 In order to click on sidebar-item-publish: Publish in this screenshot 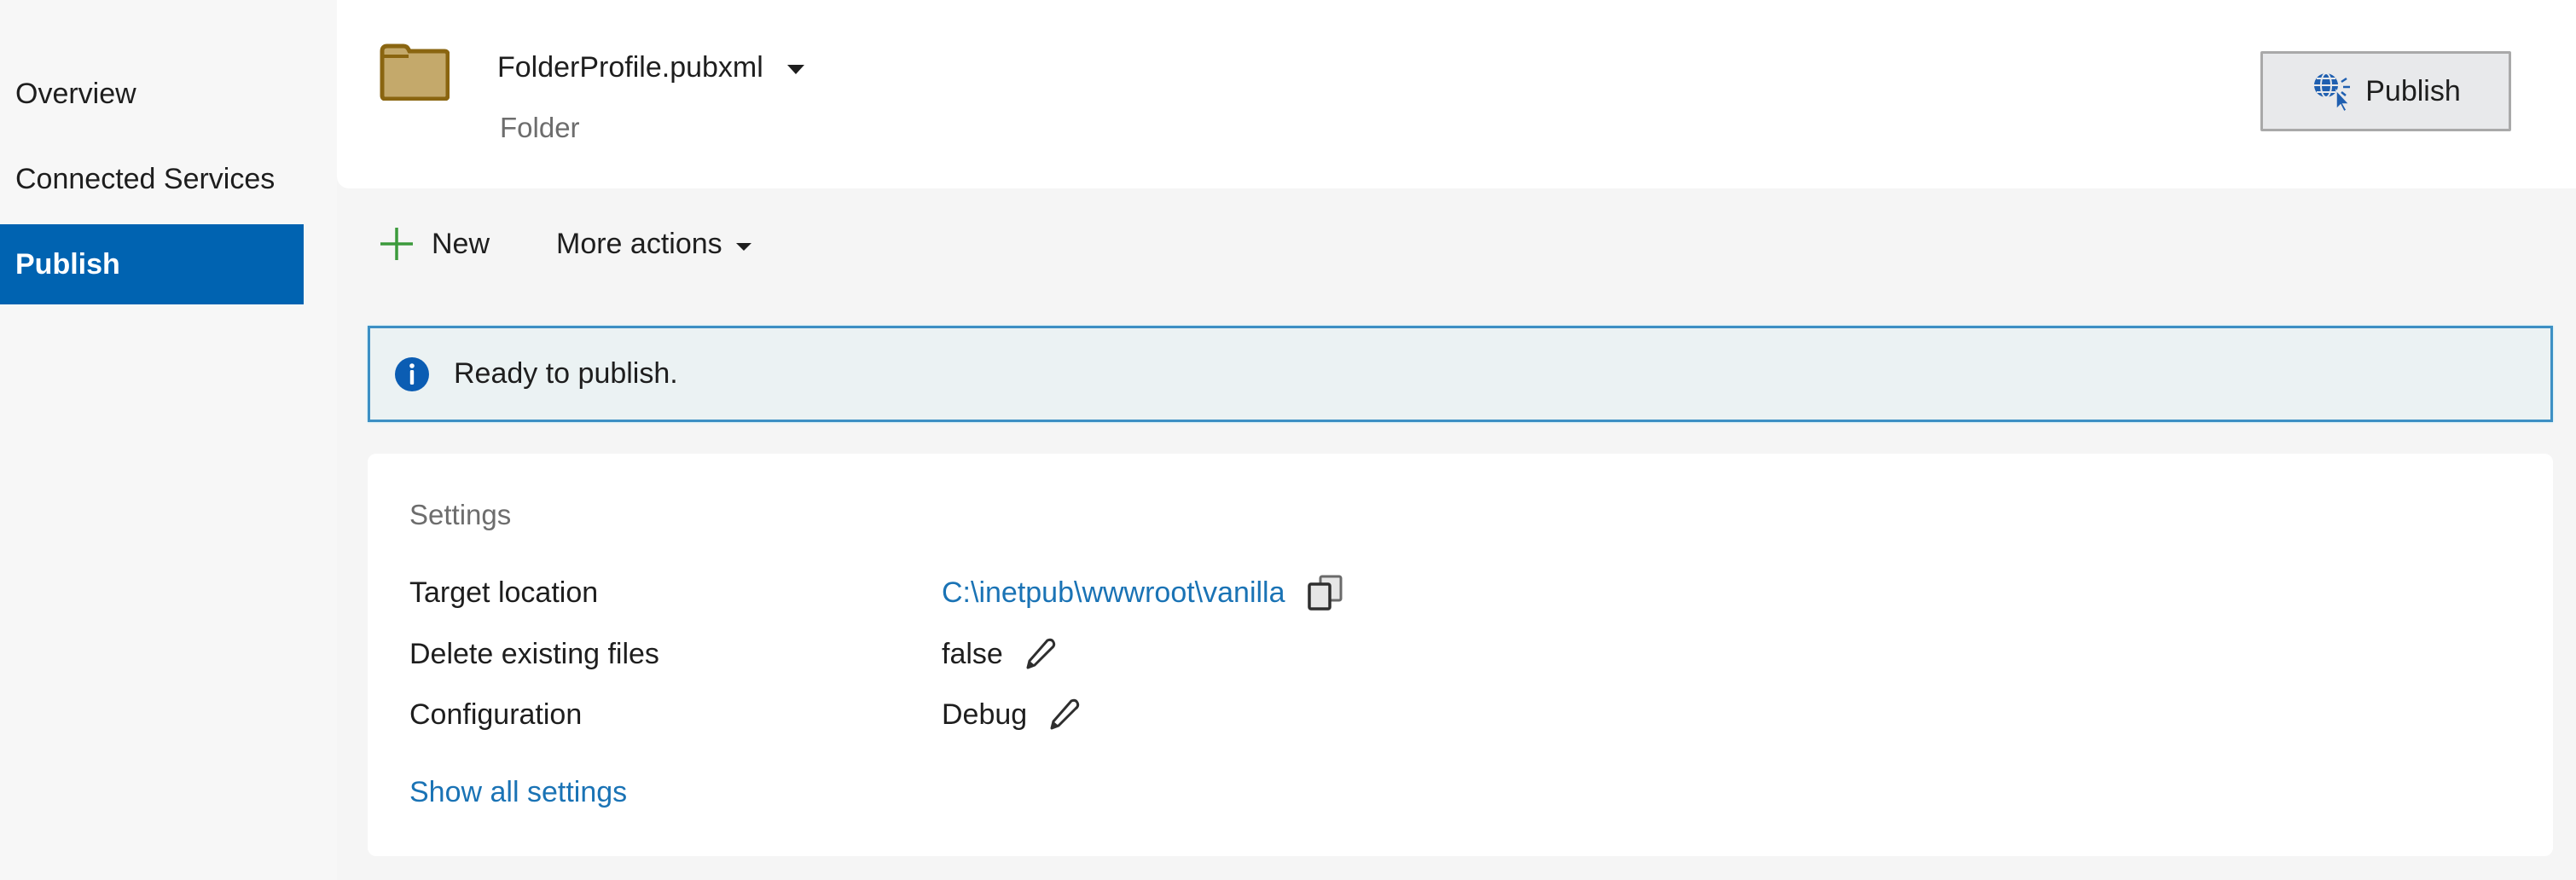, I will do `click(152, 264)`.